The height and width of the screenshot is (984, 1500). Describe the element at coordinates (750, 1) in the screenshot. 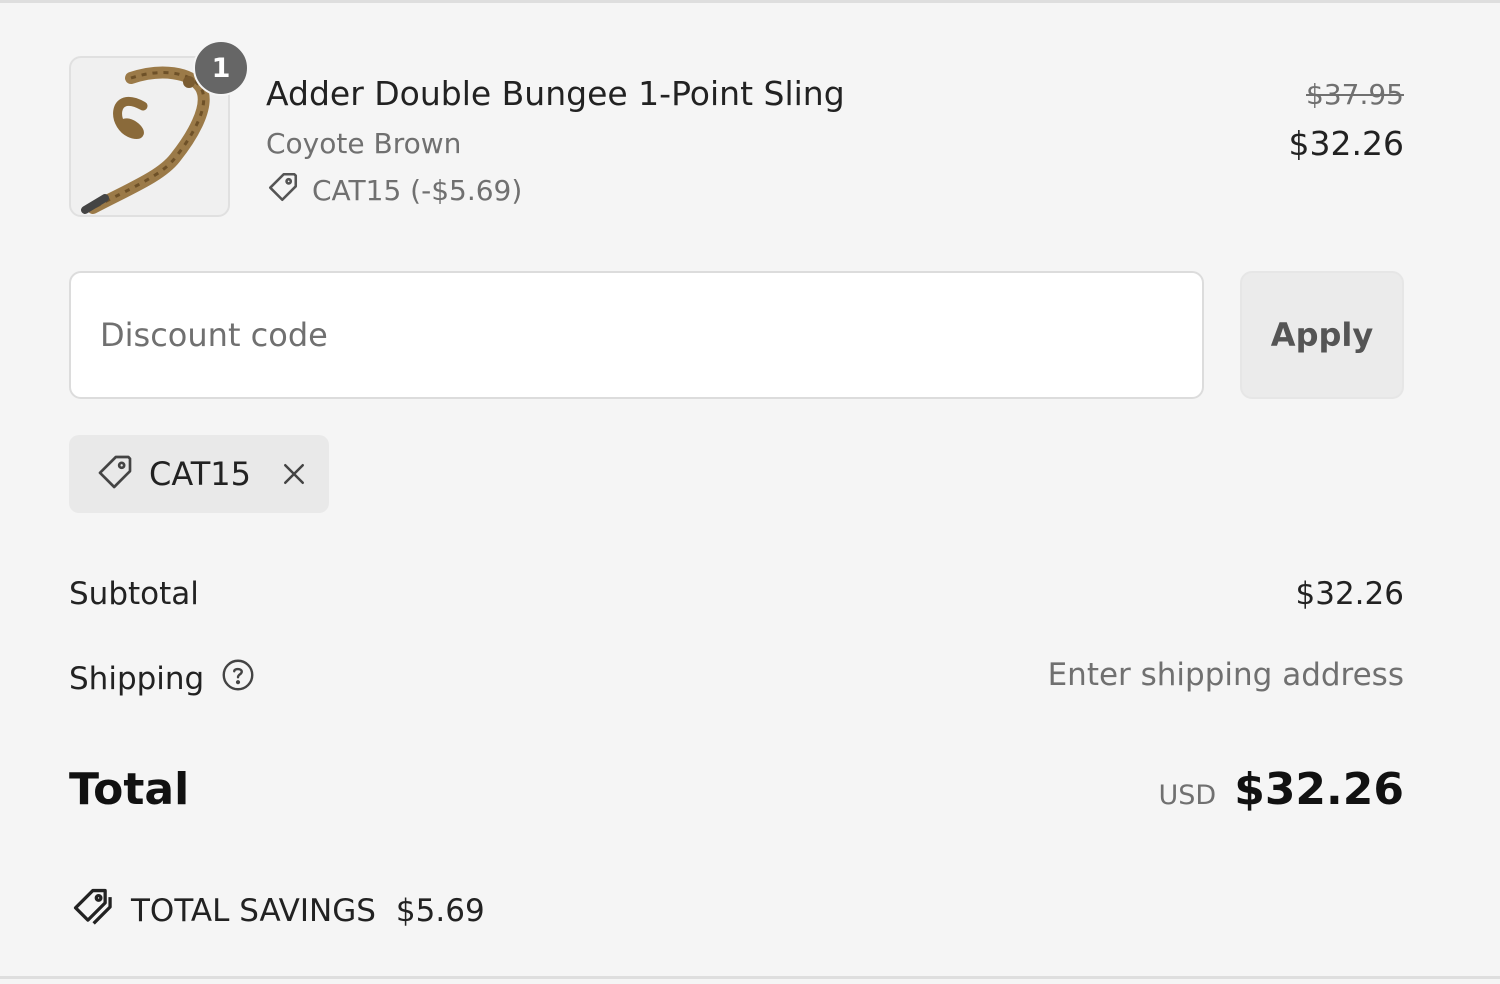

I see `top-divider` at that location.